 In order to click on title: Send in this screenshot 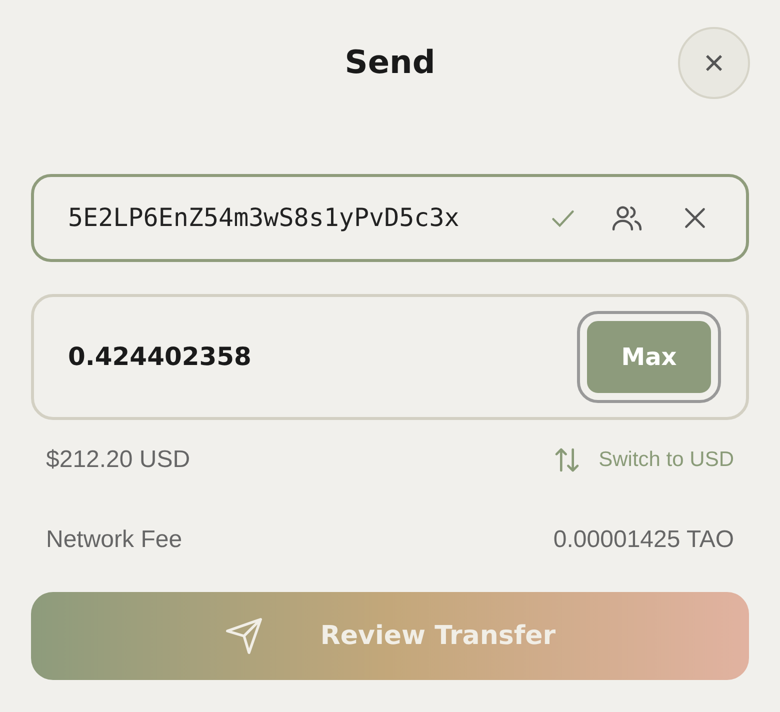, I will do `click(390, 62)`.